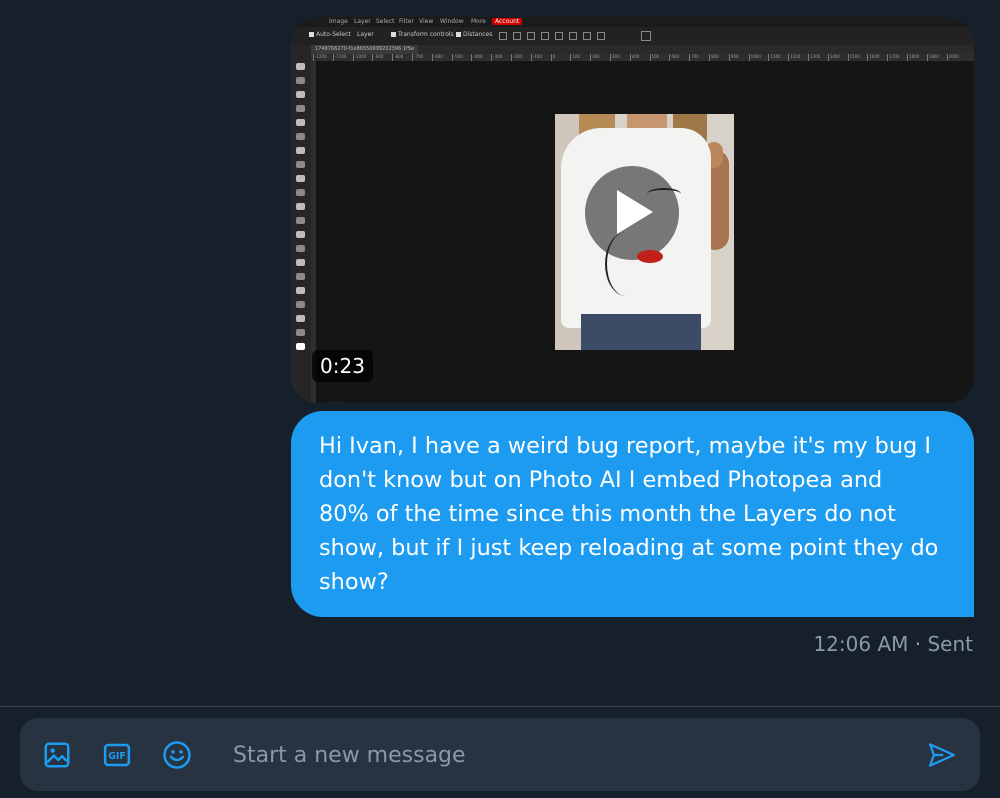  Describe the element at coordinates (365, 34) in the screenshot. I see `layer-select: Layer` at that location.